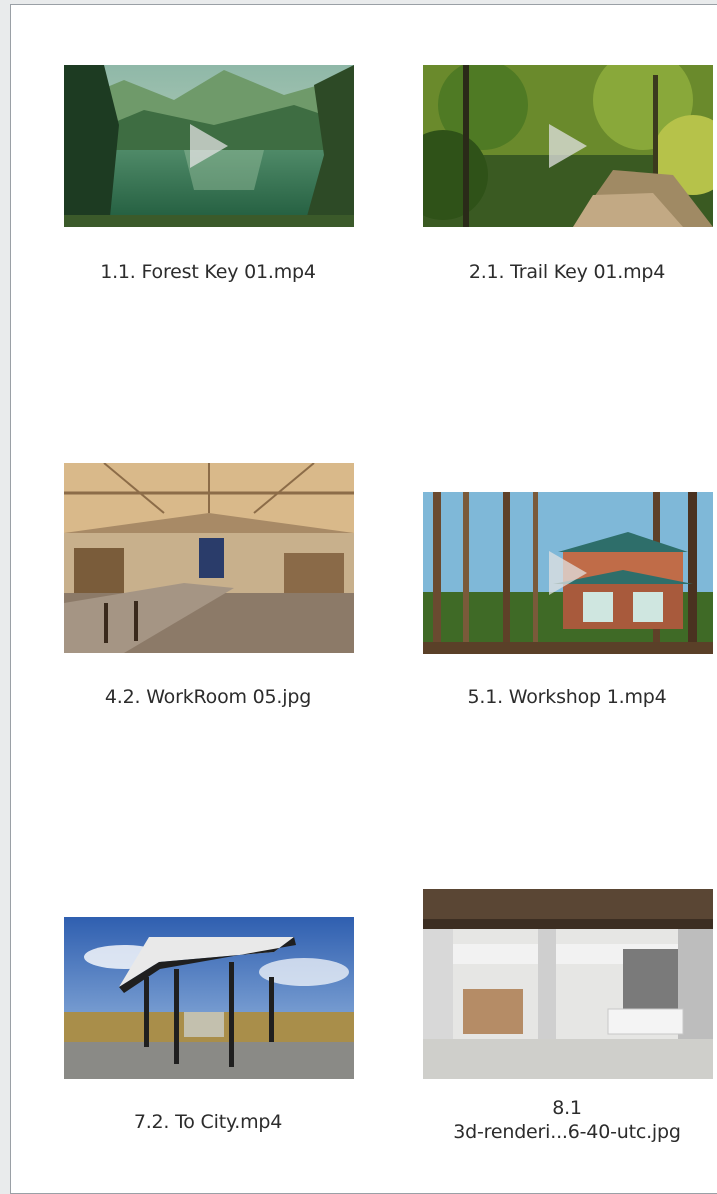 Image resolution: width=717 pixels, height=1194 pixels. What do you see at coordinates (568, 984) in the screenshot?
I see `interior-render-image-thumbnail-icon` at bounding box center [568, 984].